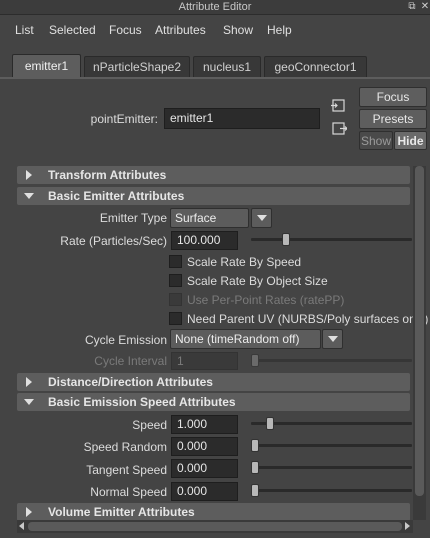  I want to click on tab-geoconnector1: geoConnector1, so click(315, 67).